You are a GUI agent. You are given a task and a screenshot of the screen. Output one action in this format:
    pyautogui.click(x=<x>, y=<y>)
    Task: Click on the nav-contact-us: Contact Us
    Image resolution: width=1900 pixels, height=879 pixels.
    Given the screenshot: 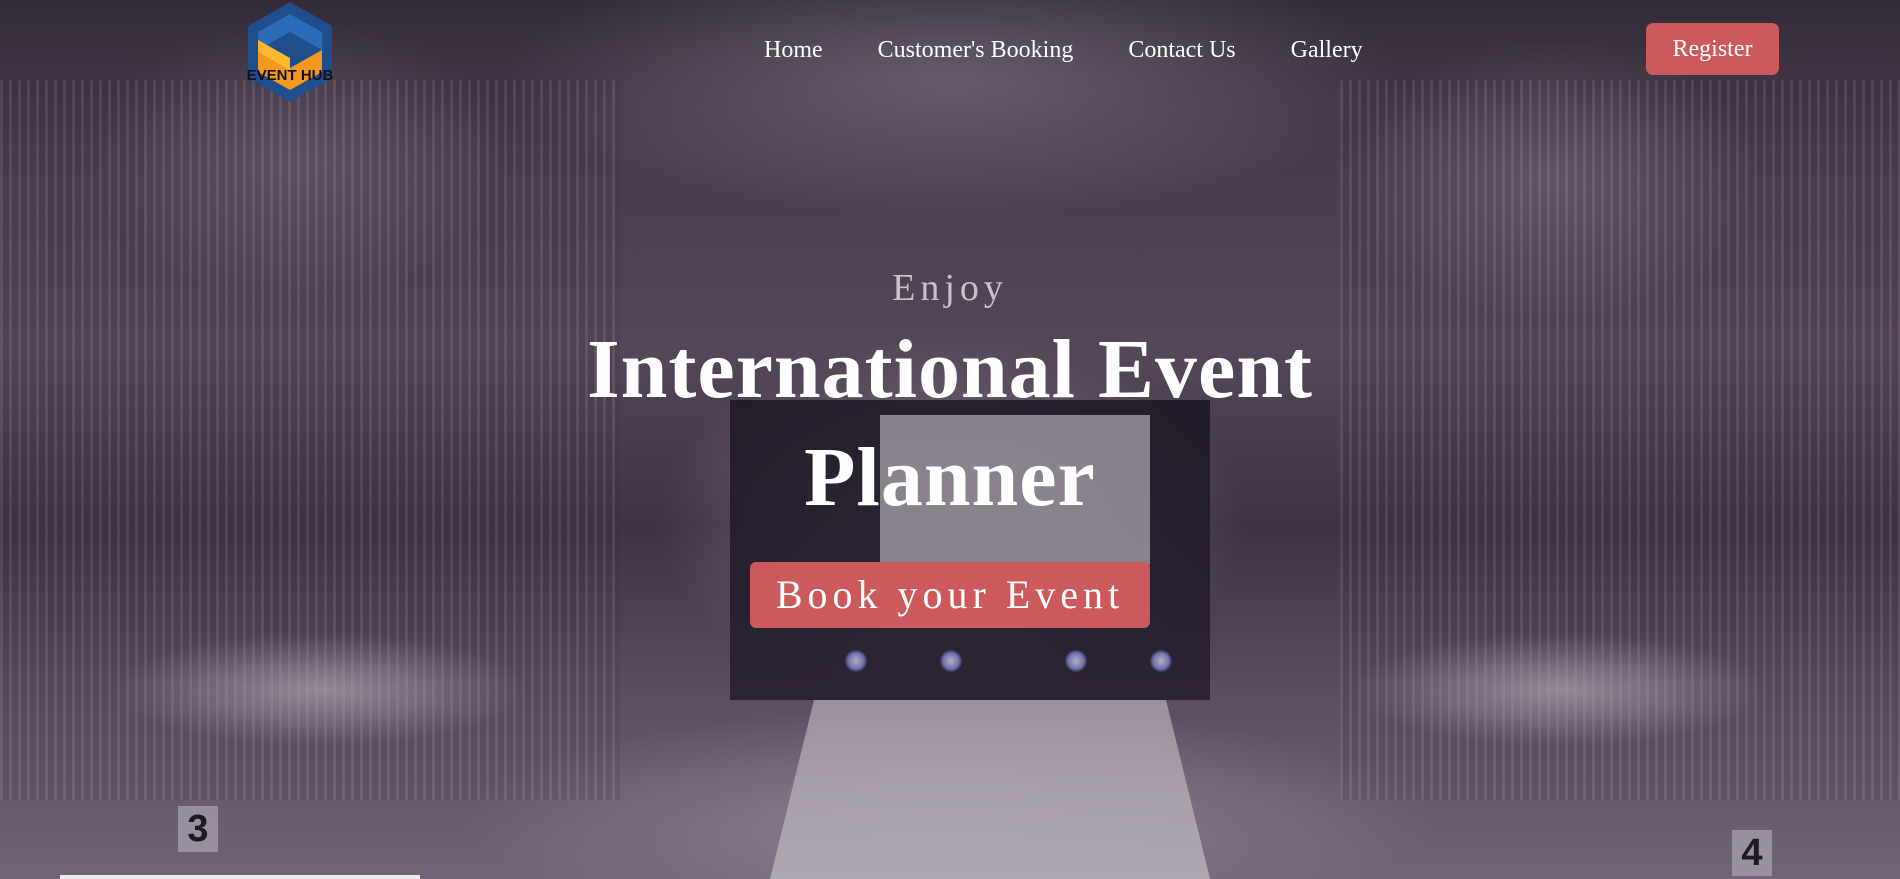 What is the action you would take?
    pyautogui.click(x=1181, y=50)
    